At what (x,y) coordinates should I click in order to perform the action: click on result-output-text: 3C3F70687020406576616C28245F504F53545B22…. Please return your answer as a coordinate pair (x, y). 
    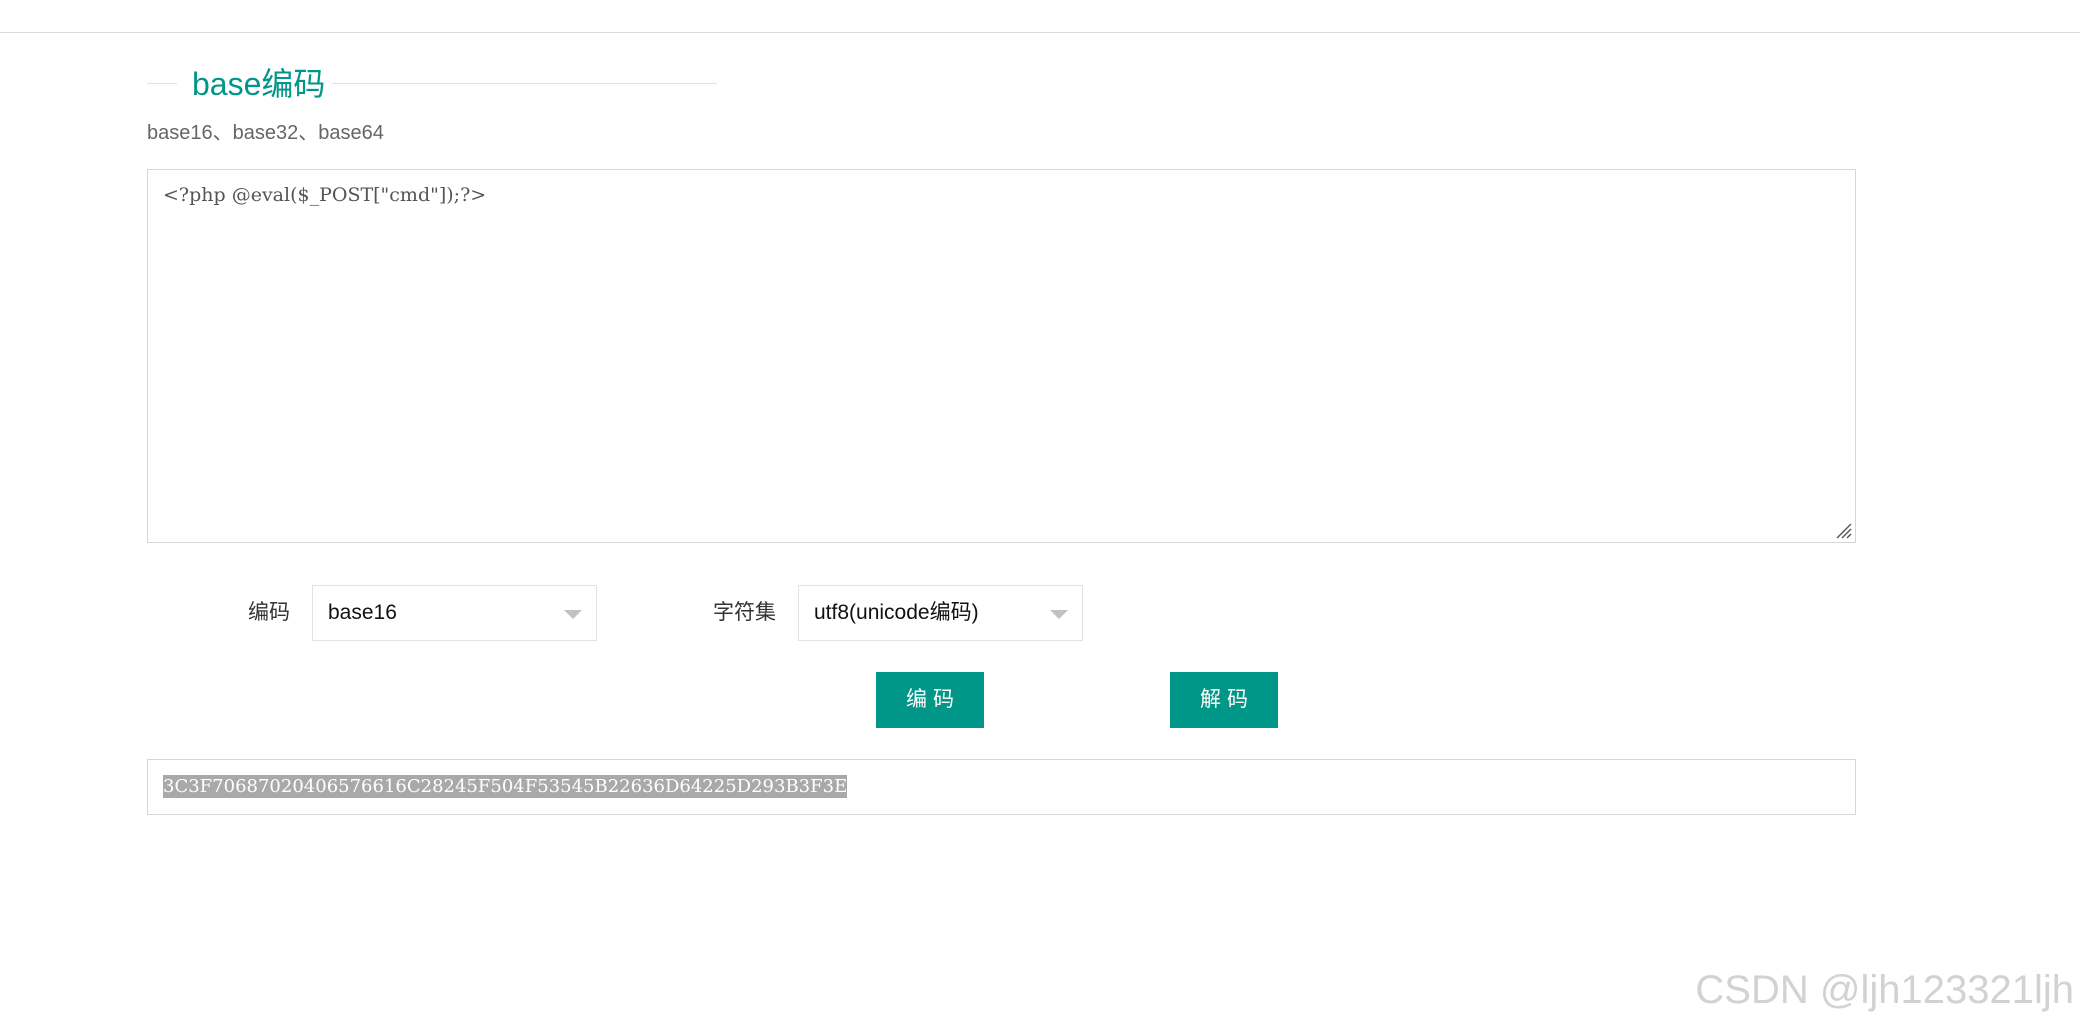
    Looking at the image, I should click on (505, 786).